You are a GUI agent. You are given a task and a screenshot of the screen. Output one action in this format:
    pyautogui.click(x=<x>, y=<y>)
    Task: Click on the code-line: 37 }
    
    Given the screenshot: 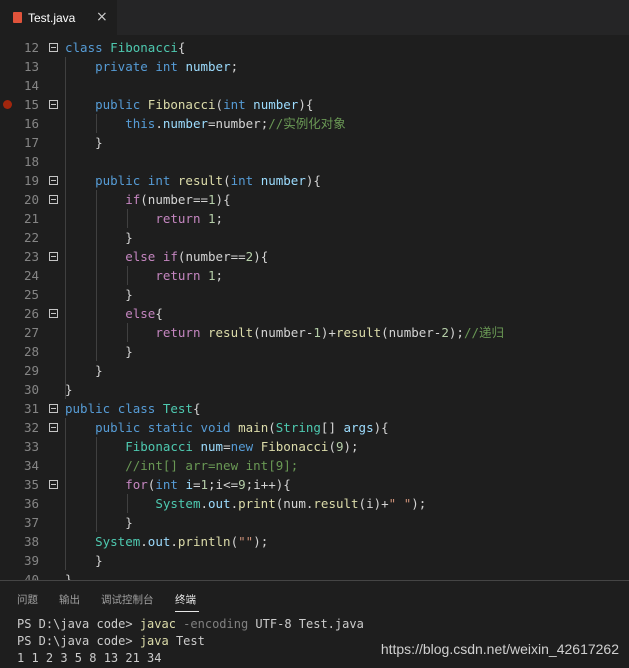 What is the action you would take?
    pyautogui.click(x=314, y=522)
    